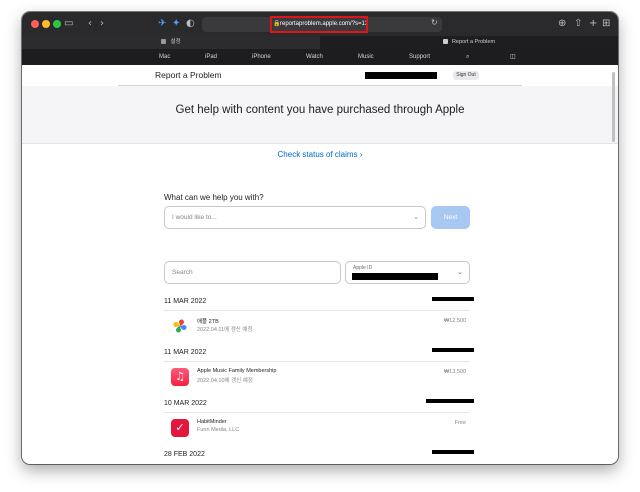 Image resolution: width=640 pixels, height=492 pixels. Describe the element at coordinates (162, 24) in the screenshot. I see `extension-icon: ✈` at that location.